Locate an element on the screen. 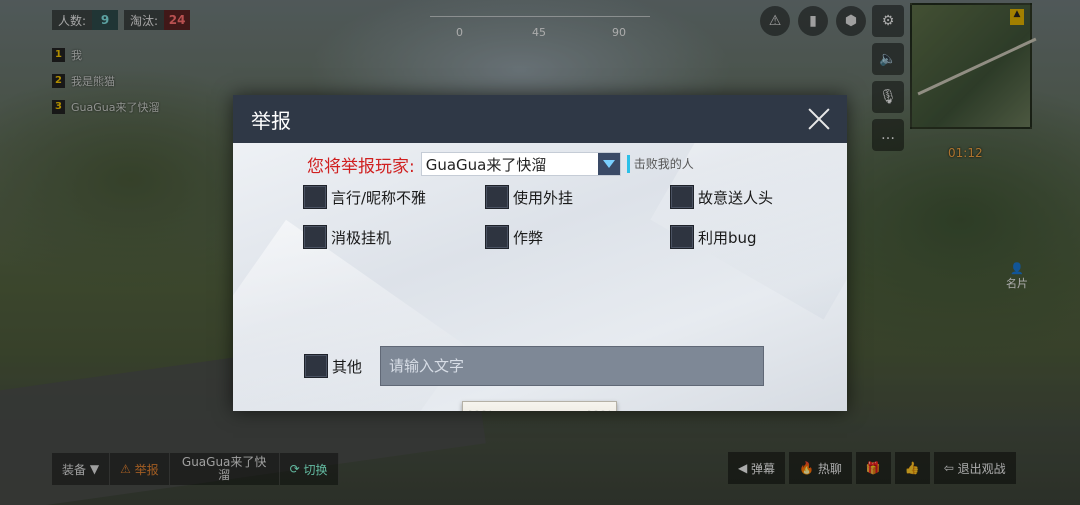 This screenshot has height=505, width=1080. target-tag: 击败我的人 is located at coordinates (660, 164).